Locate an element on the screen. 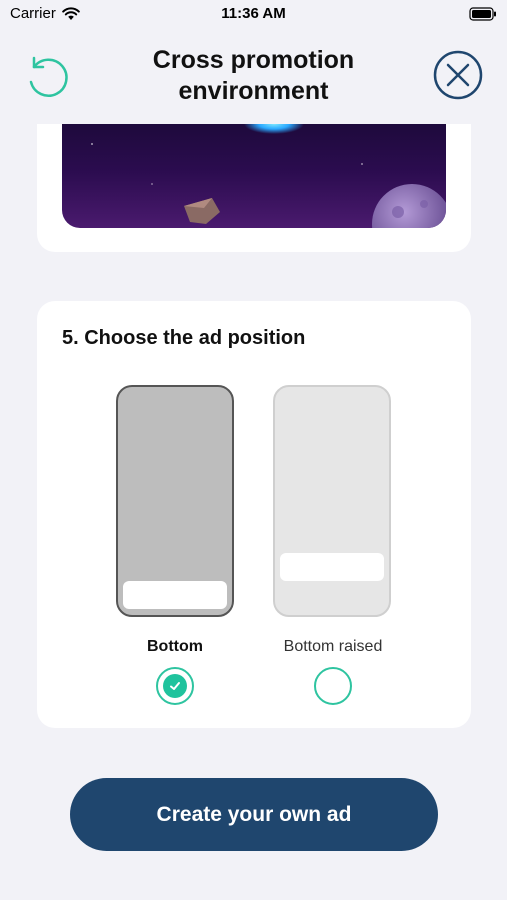 The height and width of the screenshot is (900, 507). status-bar: Carrier 11:36 AM is located at coordinates (253, 14).